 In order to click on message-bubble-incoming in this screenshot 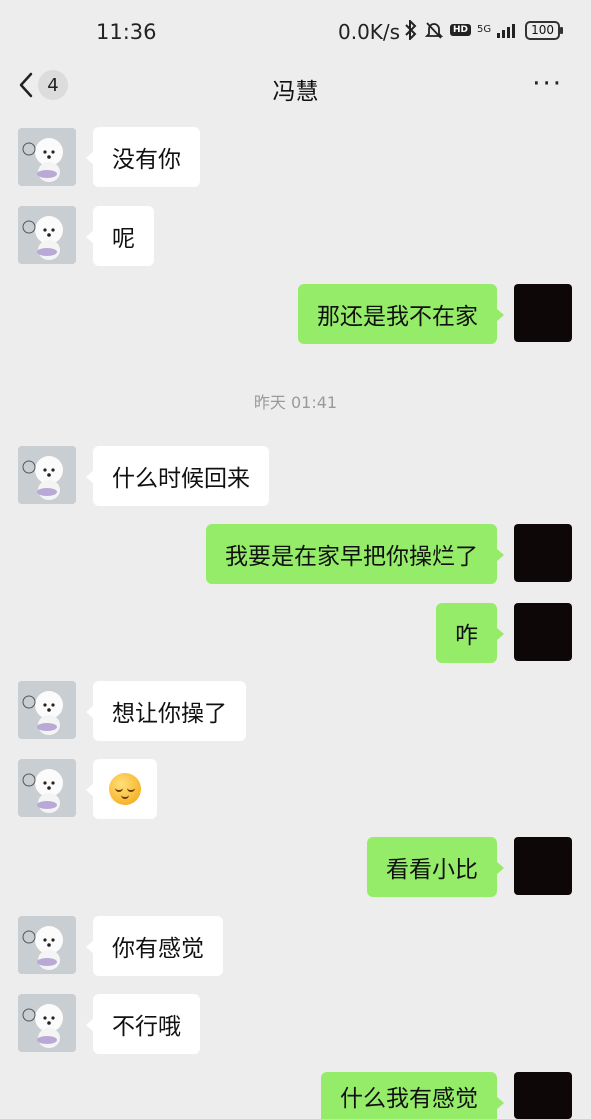, I will do `click(121, 789)`.